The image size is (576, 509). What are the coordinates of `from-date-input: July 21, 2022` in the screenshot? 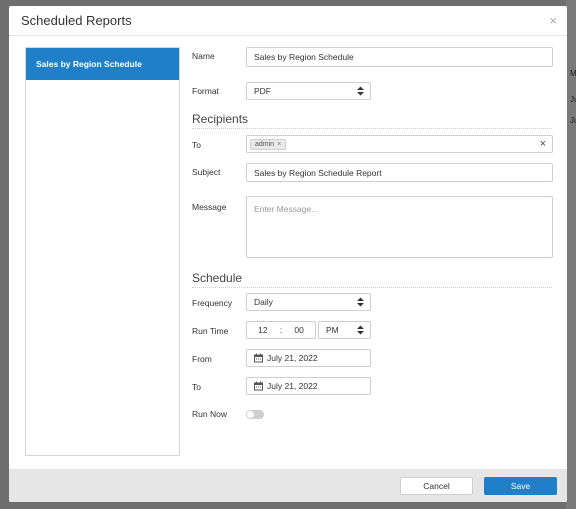 It's located at (308, 358).